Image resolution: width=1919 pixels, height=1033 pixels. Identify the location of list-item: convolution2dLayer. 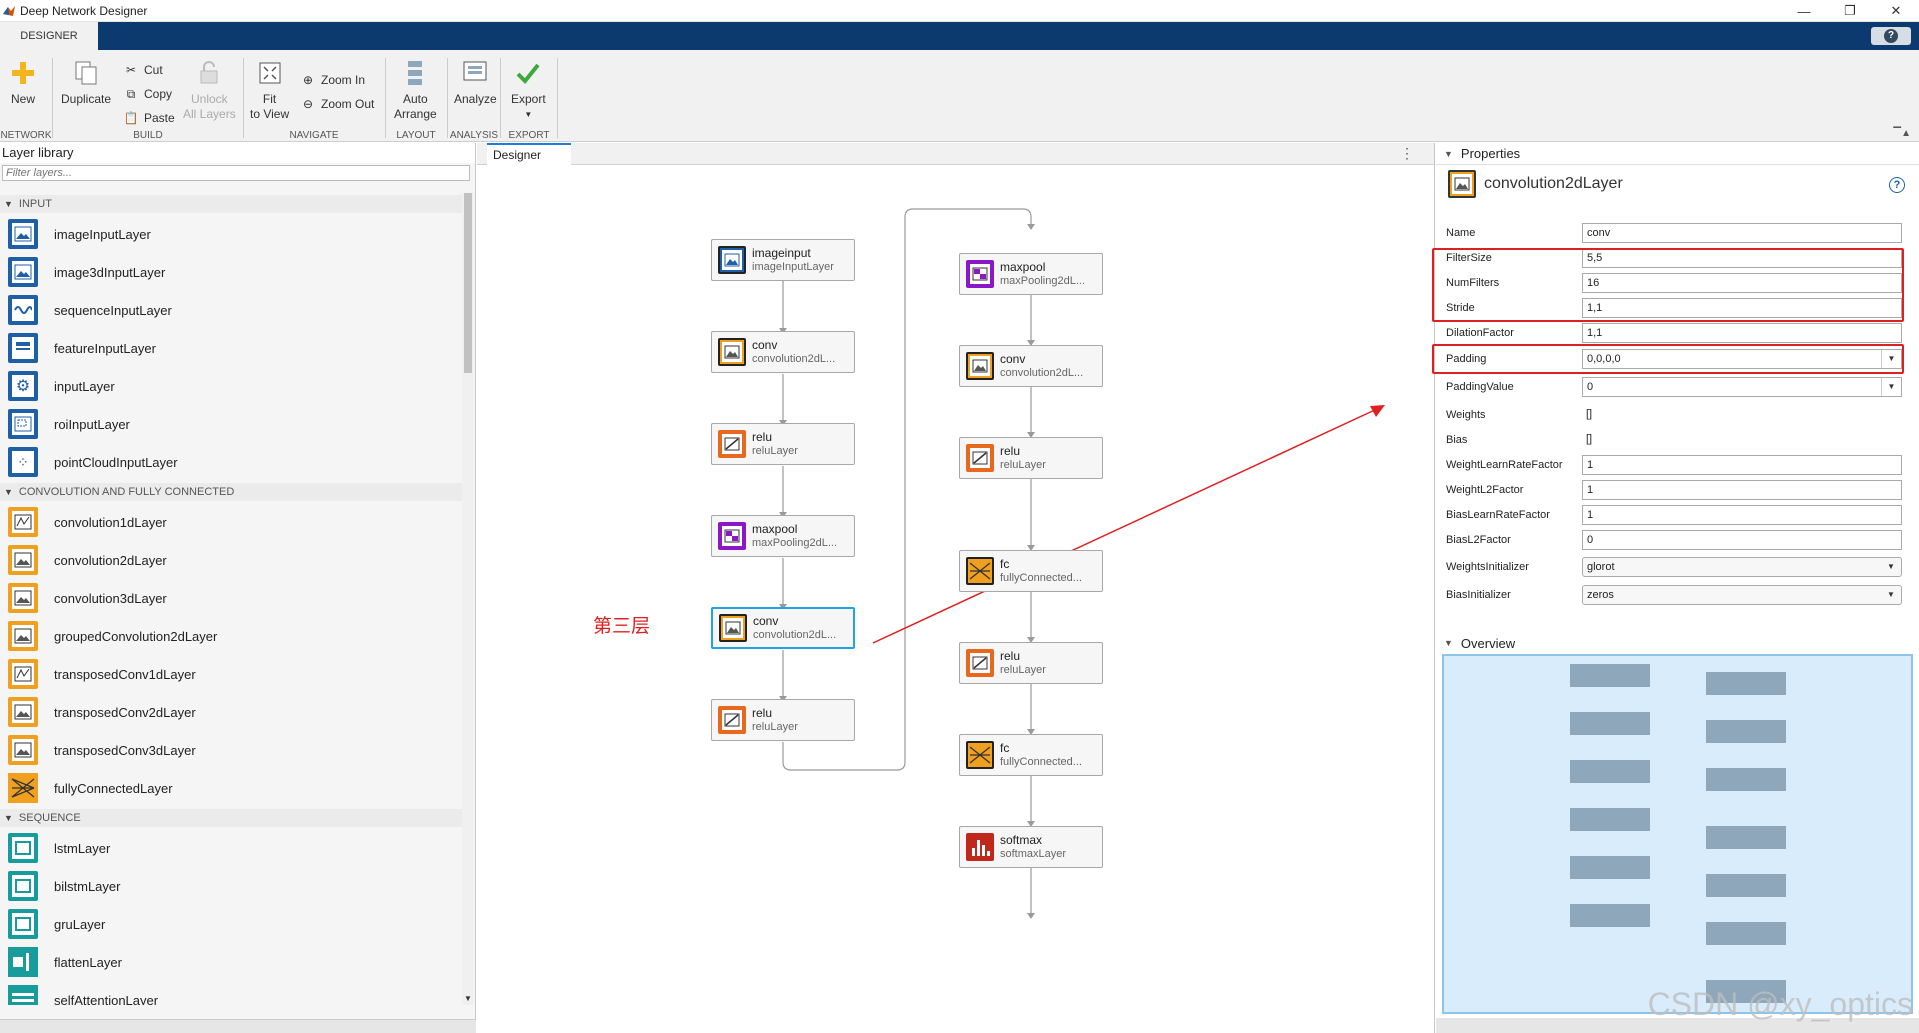
(231, 560).